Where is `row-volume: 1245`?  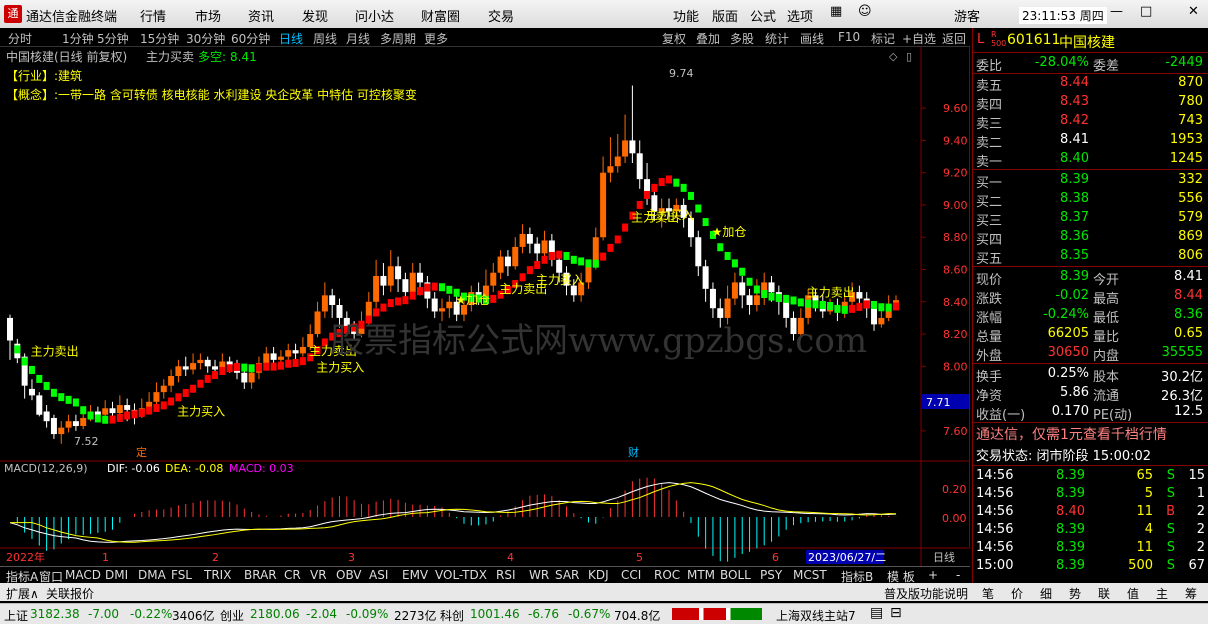
row-volume: 1245 is located at coordinates (1186, 158).